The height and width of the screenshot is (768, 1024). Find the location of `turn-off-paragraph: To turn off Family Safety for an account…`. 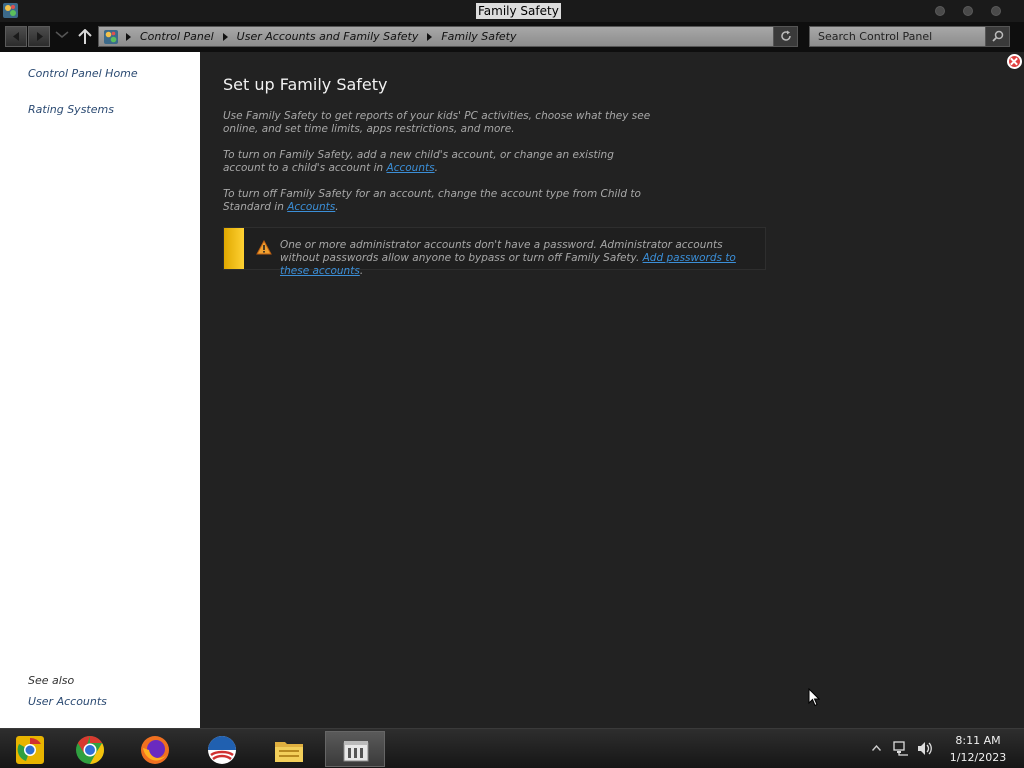

turn-off-paragraph: To turn off Family Safety for an account… is located at coordinates (438, 201).